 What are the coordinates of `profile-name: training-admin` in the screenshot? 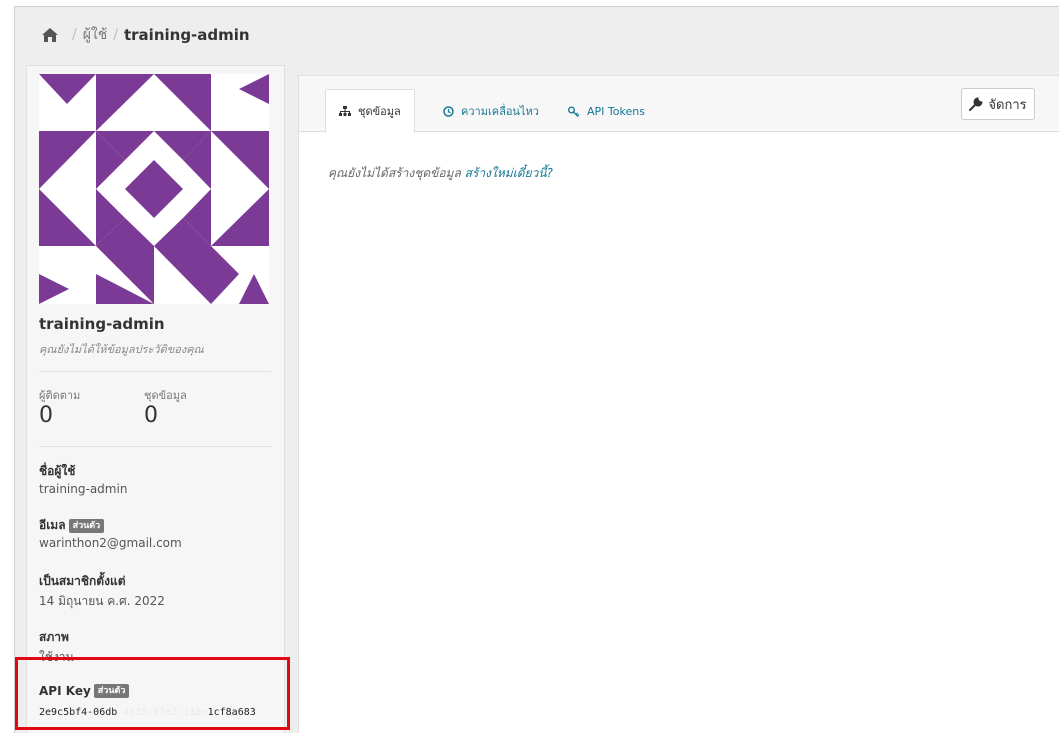 It's located at (102, 324).